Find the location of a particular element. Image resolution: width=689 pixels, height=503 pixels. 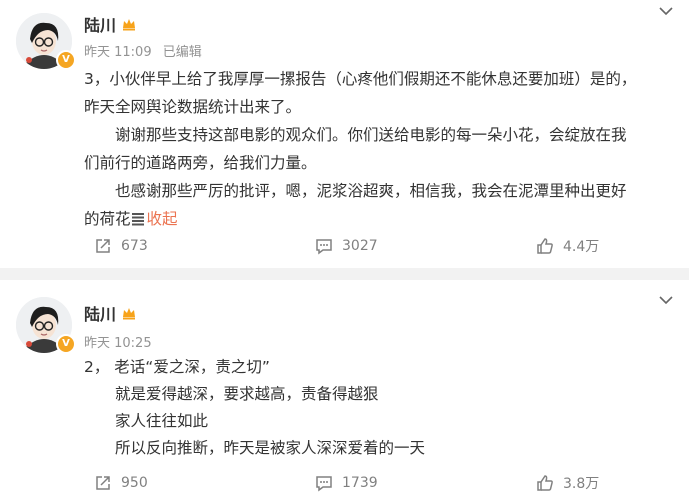

repost-button: 673 is located at coordinates (120, 246).